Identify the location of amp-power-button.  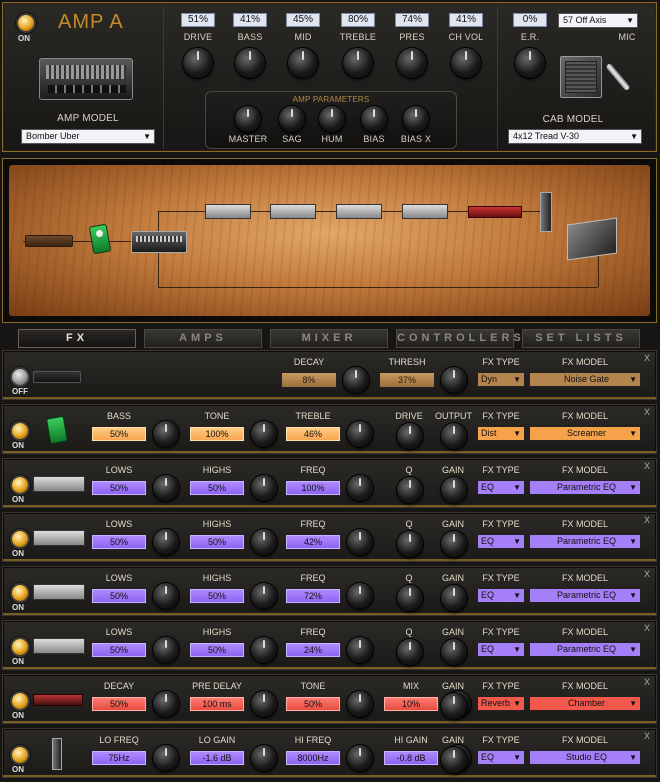
(26, 23).